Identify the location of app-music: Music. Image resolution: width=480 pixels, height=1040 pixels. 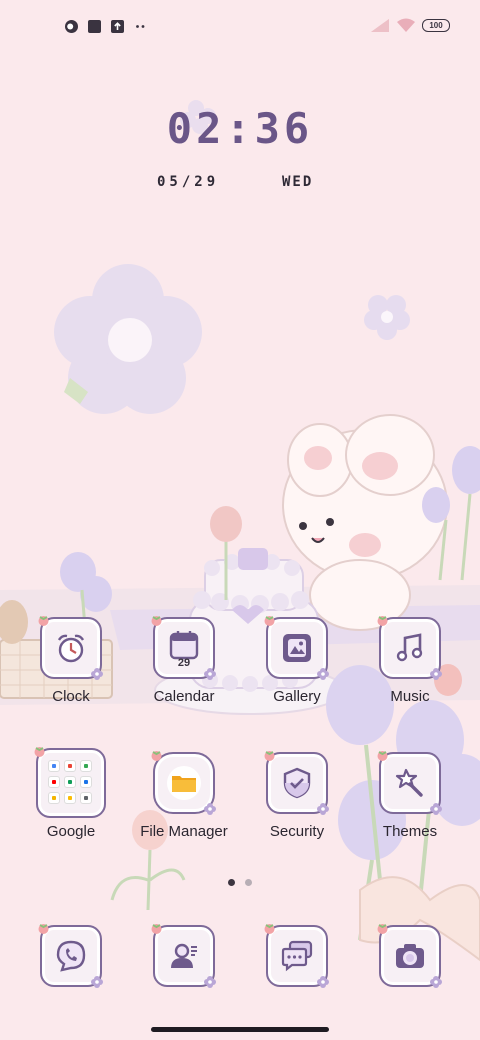
(410, 660).